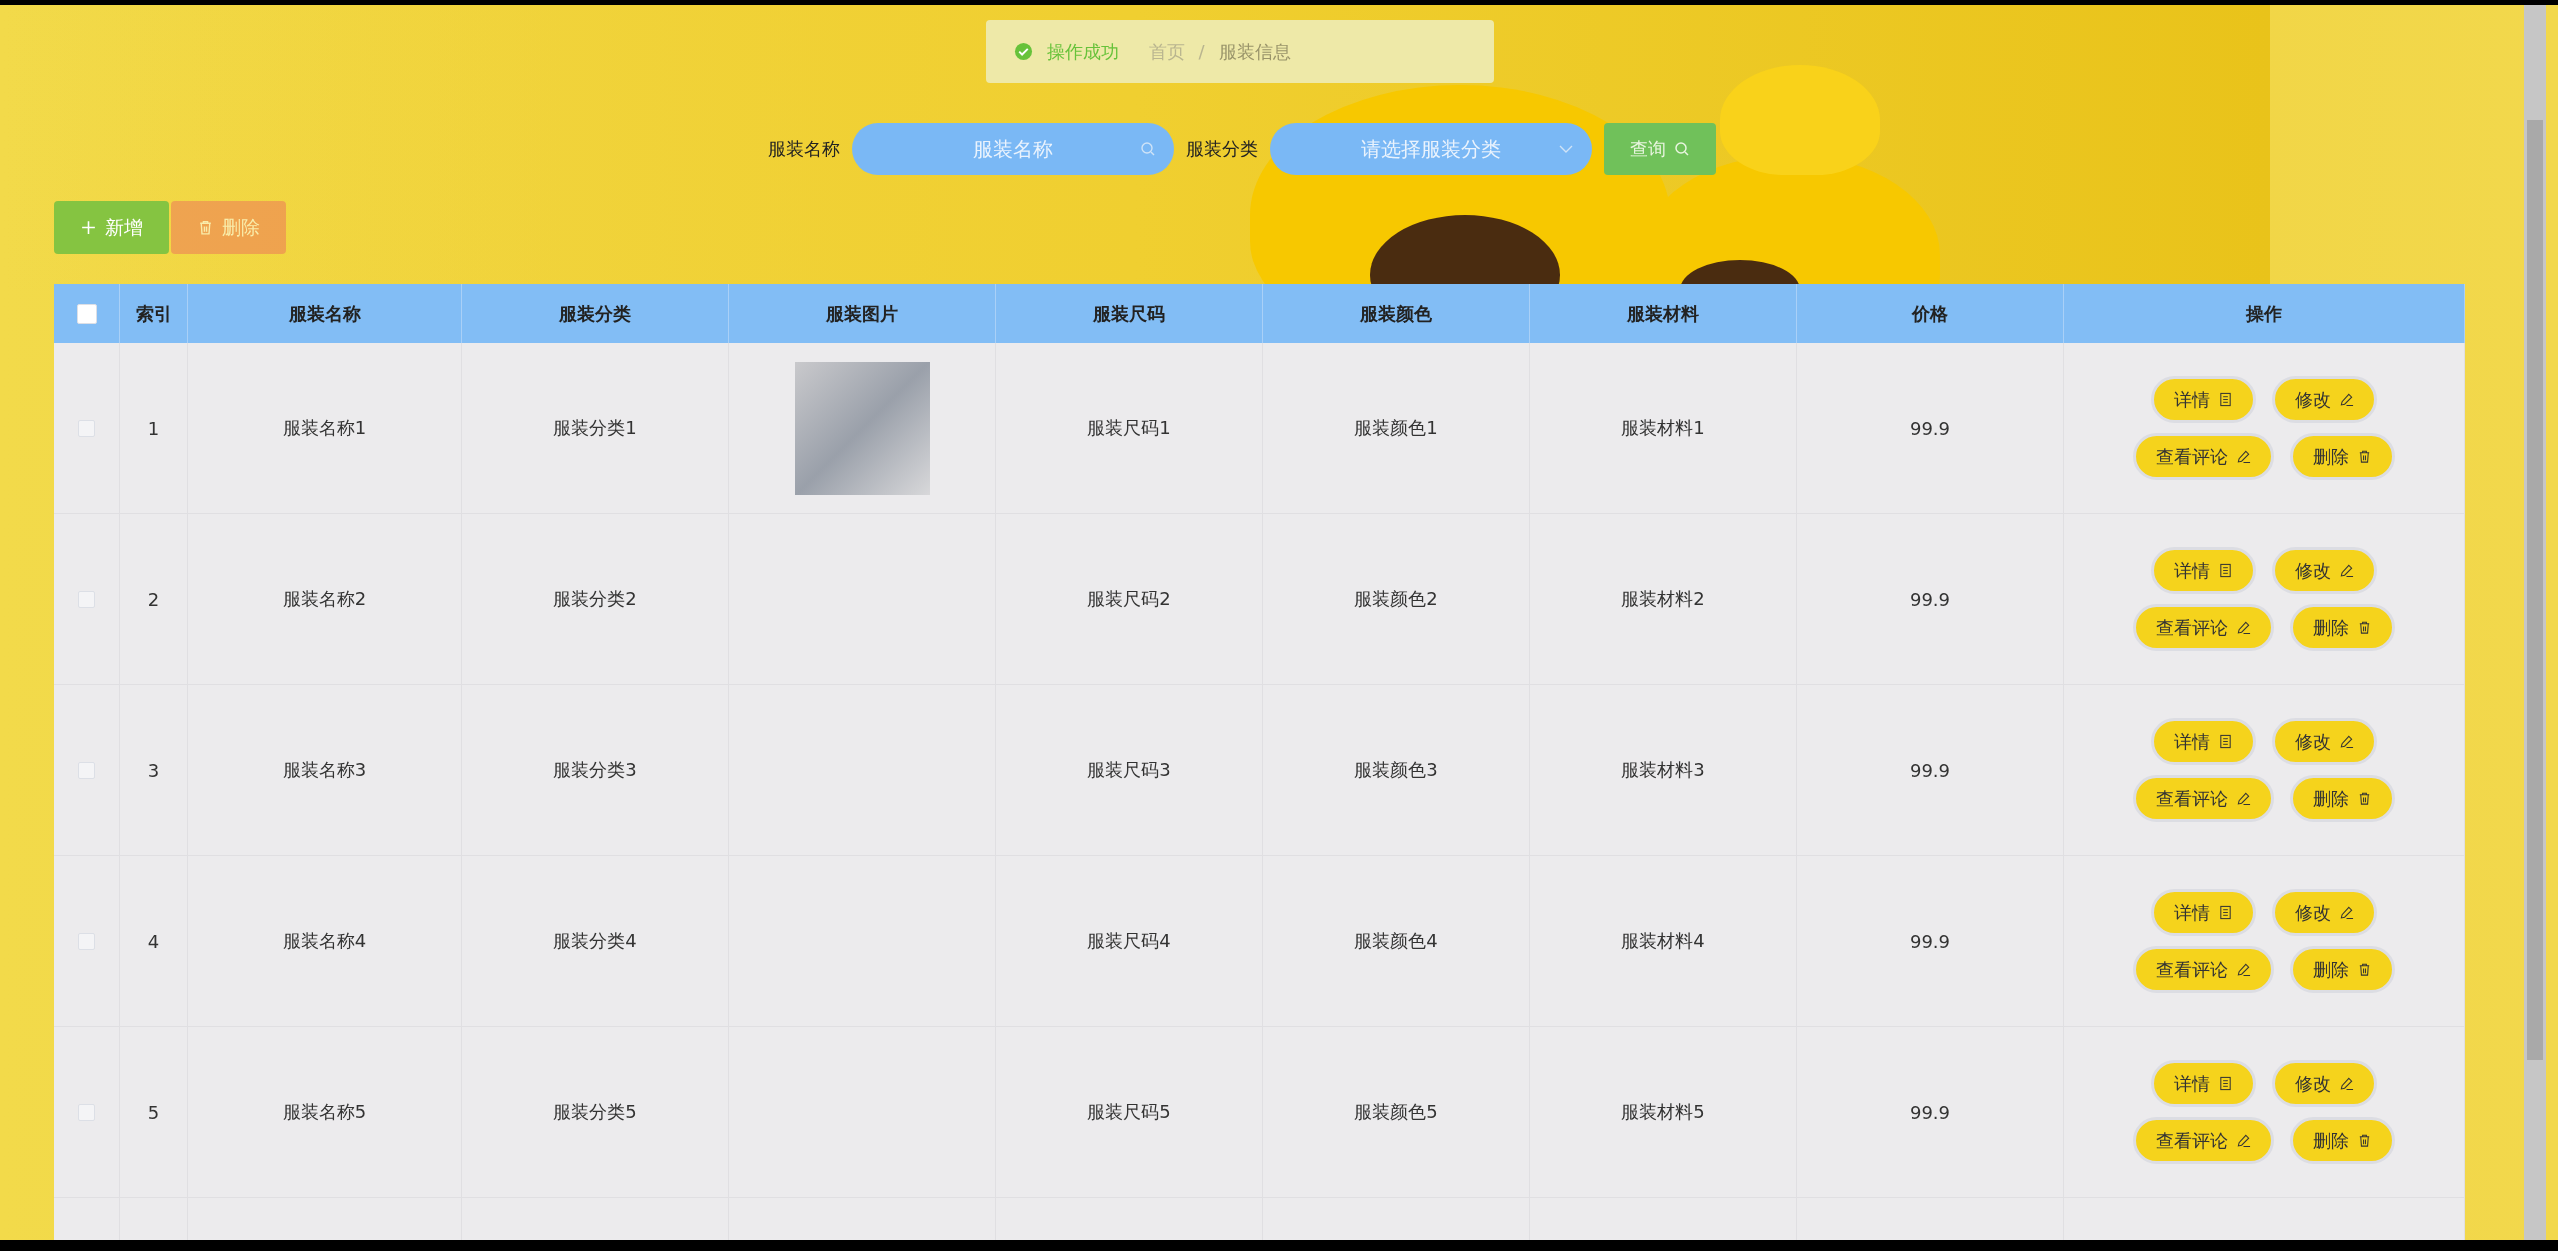 This screenshot has height=1251, width=2558. I want to click on column-header: 服装分类, so click(595, 313).